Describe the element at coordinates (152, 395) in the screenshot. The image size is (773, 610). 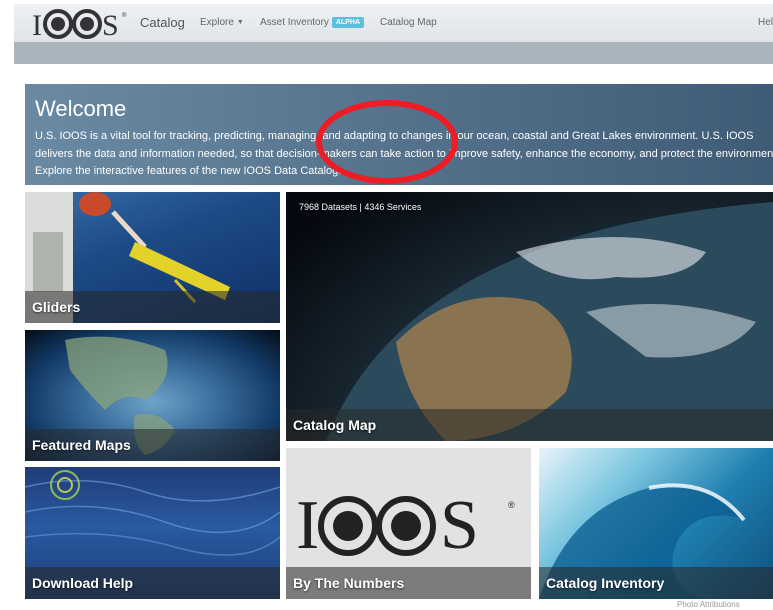
I see `tile-featured-maps: Featured Maps` at that location.